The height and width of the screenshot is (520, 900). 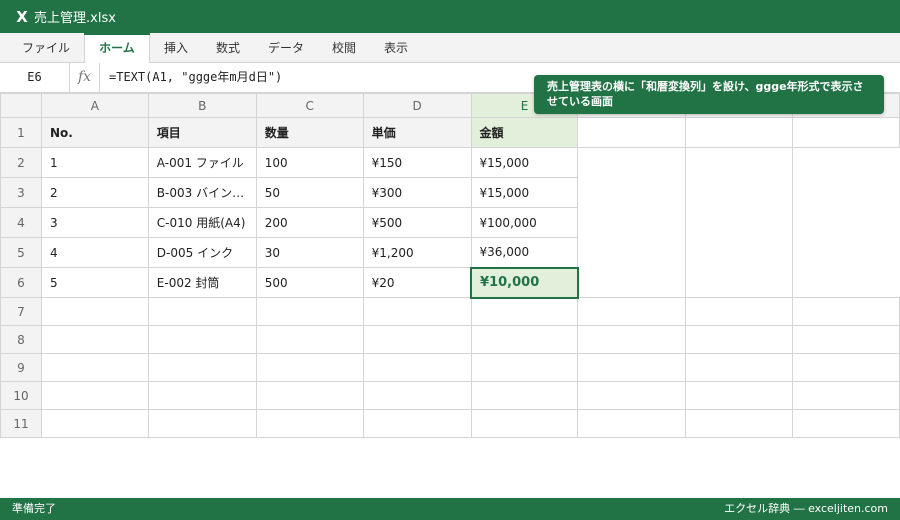 I want to click on cell-d2: ¥150, so click(x=417, y=162).